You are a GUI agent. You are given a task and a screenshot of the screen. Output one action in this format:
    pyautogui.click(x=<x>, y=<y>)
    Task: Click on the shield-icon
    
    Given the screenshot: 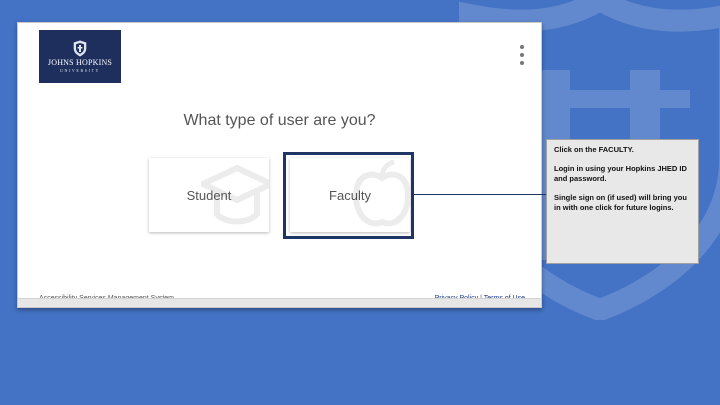 What is the action you would take?
    pyautogui.click(x=80, y=48)
    